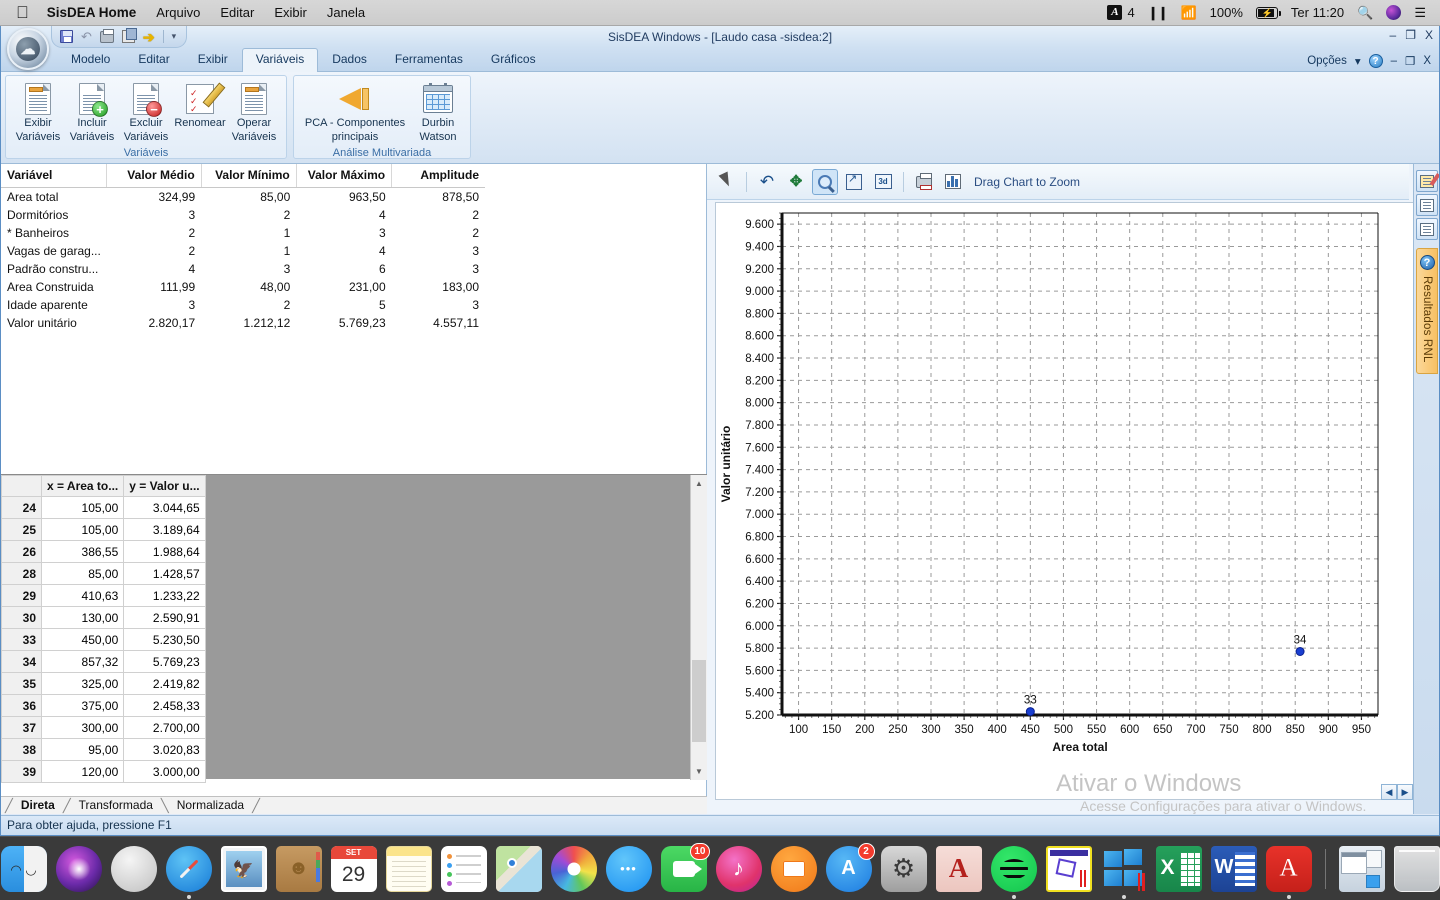 The height and width of the screenshot is (900, 1440). I want to click on undo-zoom-button: ↶, so click(767, 182).